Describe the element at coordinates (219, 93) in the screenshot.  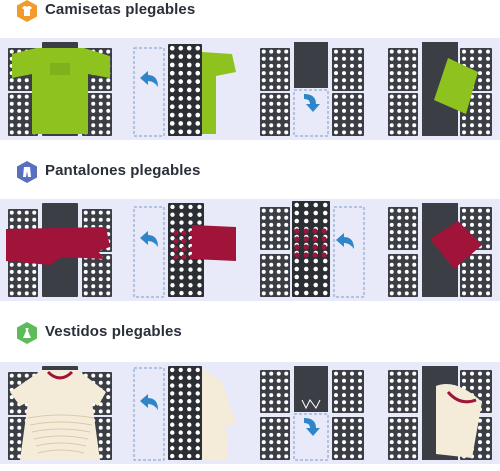
I see `shirt-garment` at that location.